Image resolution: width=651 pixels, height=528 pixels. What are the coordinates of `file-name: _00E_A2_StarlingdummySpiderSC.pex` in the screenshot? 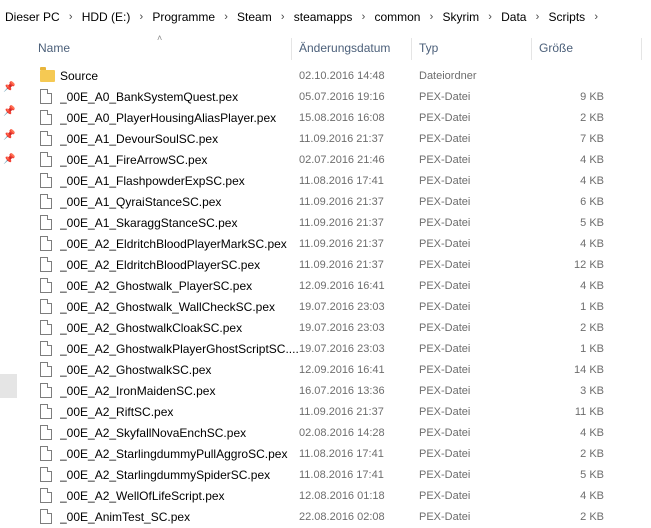 It's located at (165, 475).